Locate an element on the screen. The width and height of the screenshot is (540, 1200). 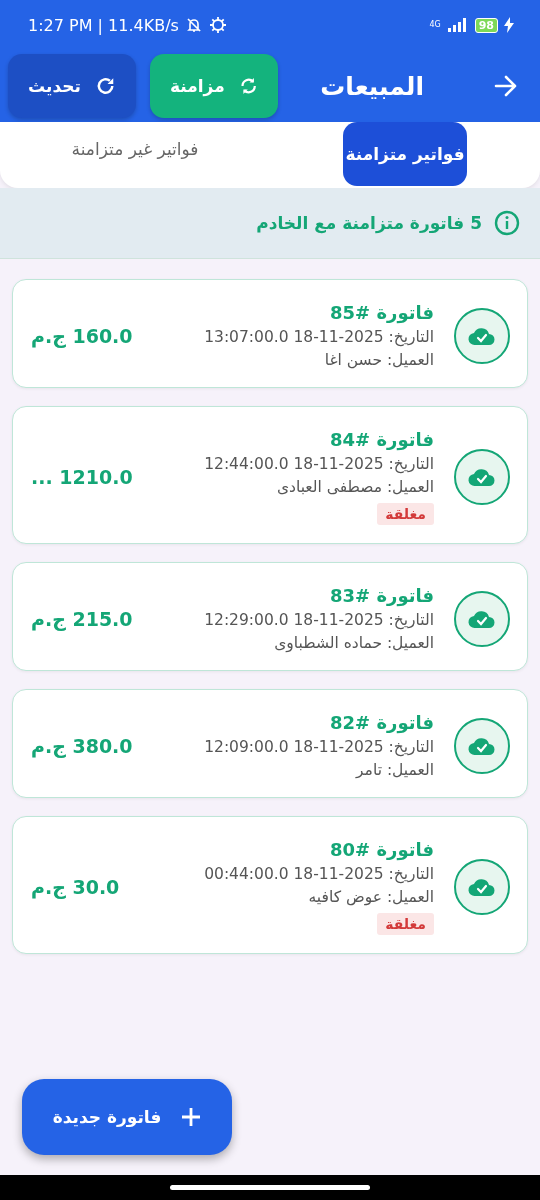
invoice-date: التاريخ: 2025-11-18 00:44:00.0 is located at coordinates (319, 874).